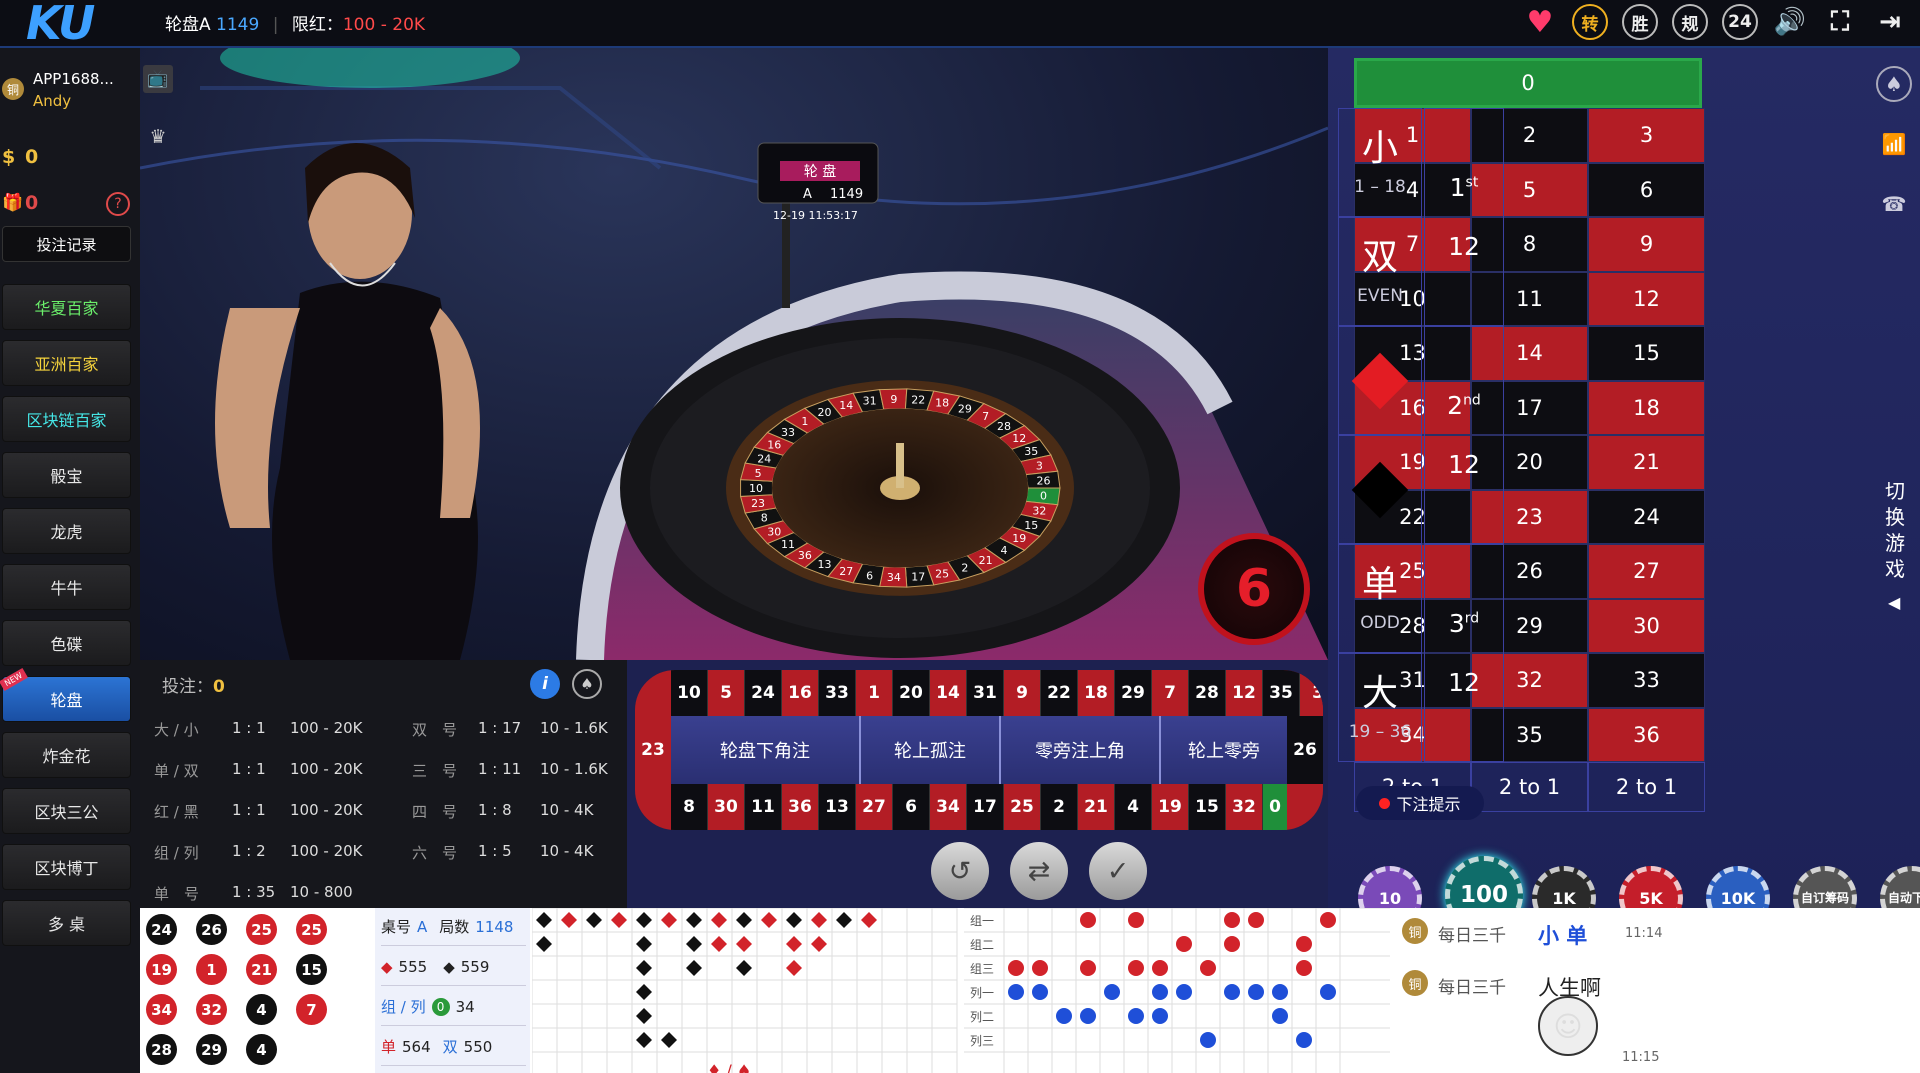 Image resolution: width=1920 pixels, height=1073 pixels. What do you see at coordinates (1244, 807) in the screenshot?
I see `track-number: 32` at bounding box center [1244, 807].